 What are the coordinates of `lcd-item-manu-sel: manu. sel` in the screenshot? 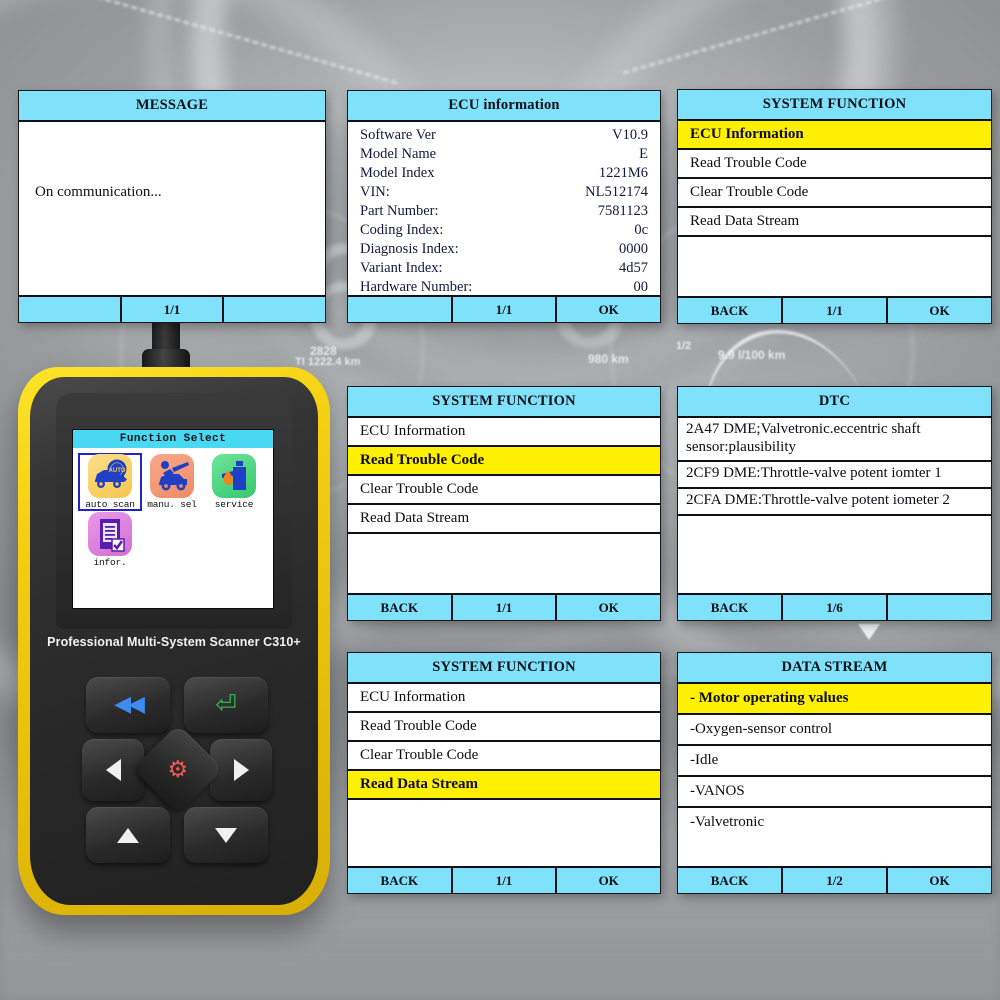 It's located at (172, 482).